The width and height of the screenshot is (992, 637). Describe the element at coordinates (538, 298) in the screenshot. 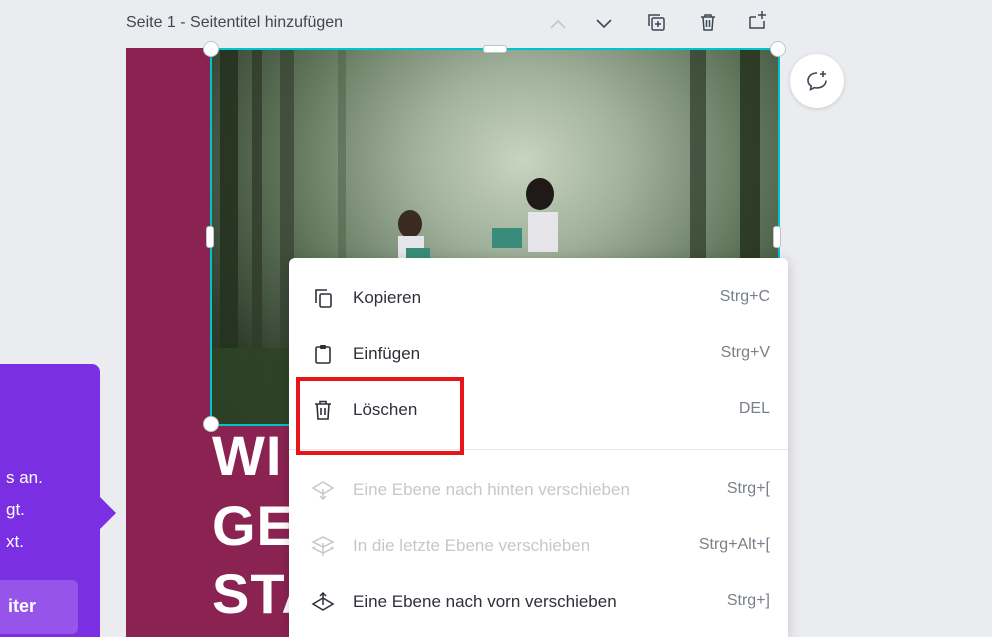

I see `menu-item-copy: Kopieren Strg+C` at that location.